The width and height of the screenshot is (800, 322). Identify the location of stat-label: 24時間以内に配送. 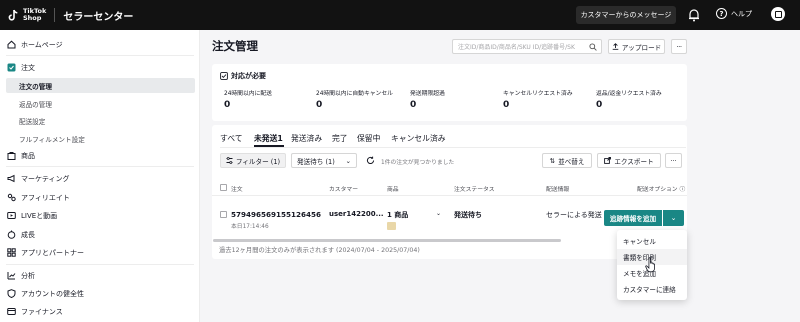
(248, 94).